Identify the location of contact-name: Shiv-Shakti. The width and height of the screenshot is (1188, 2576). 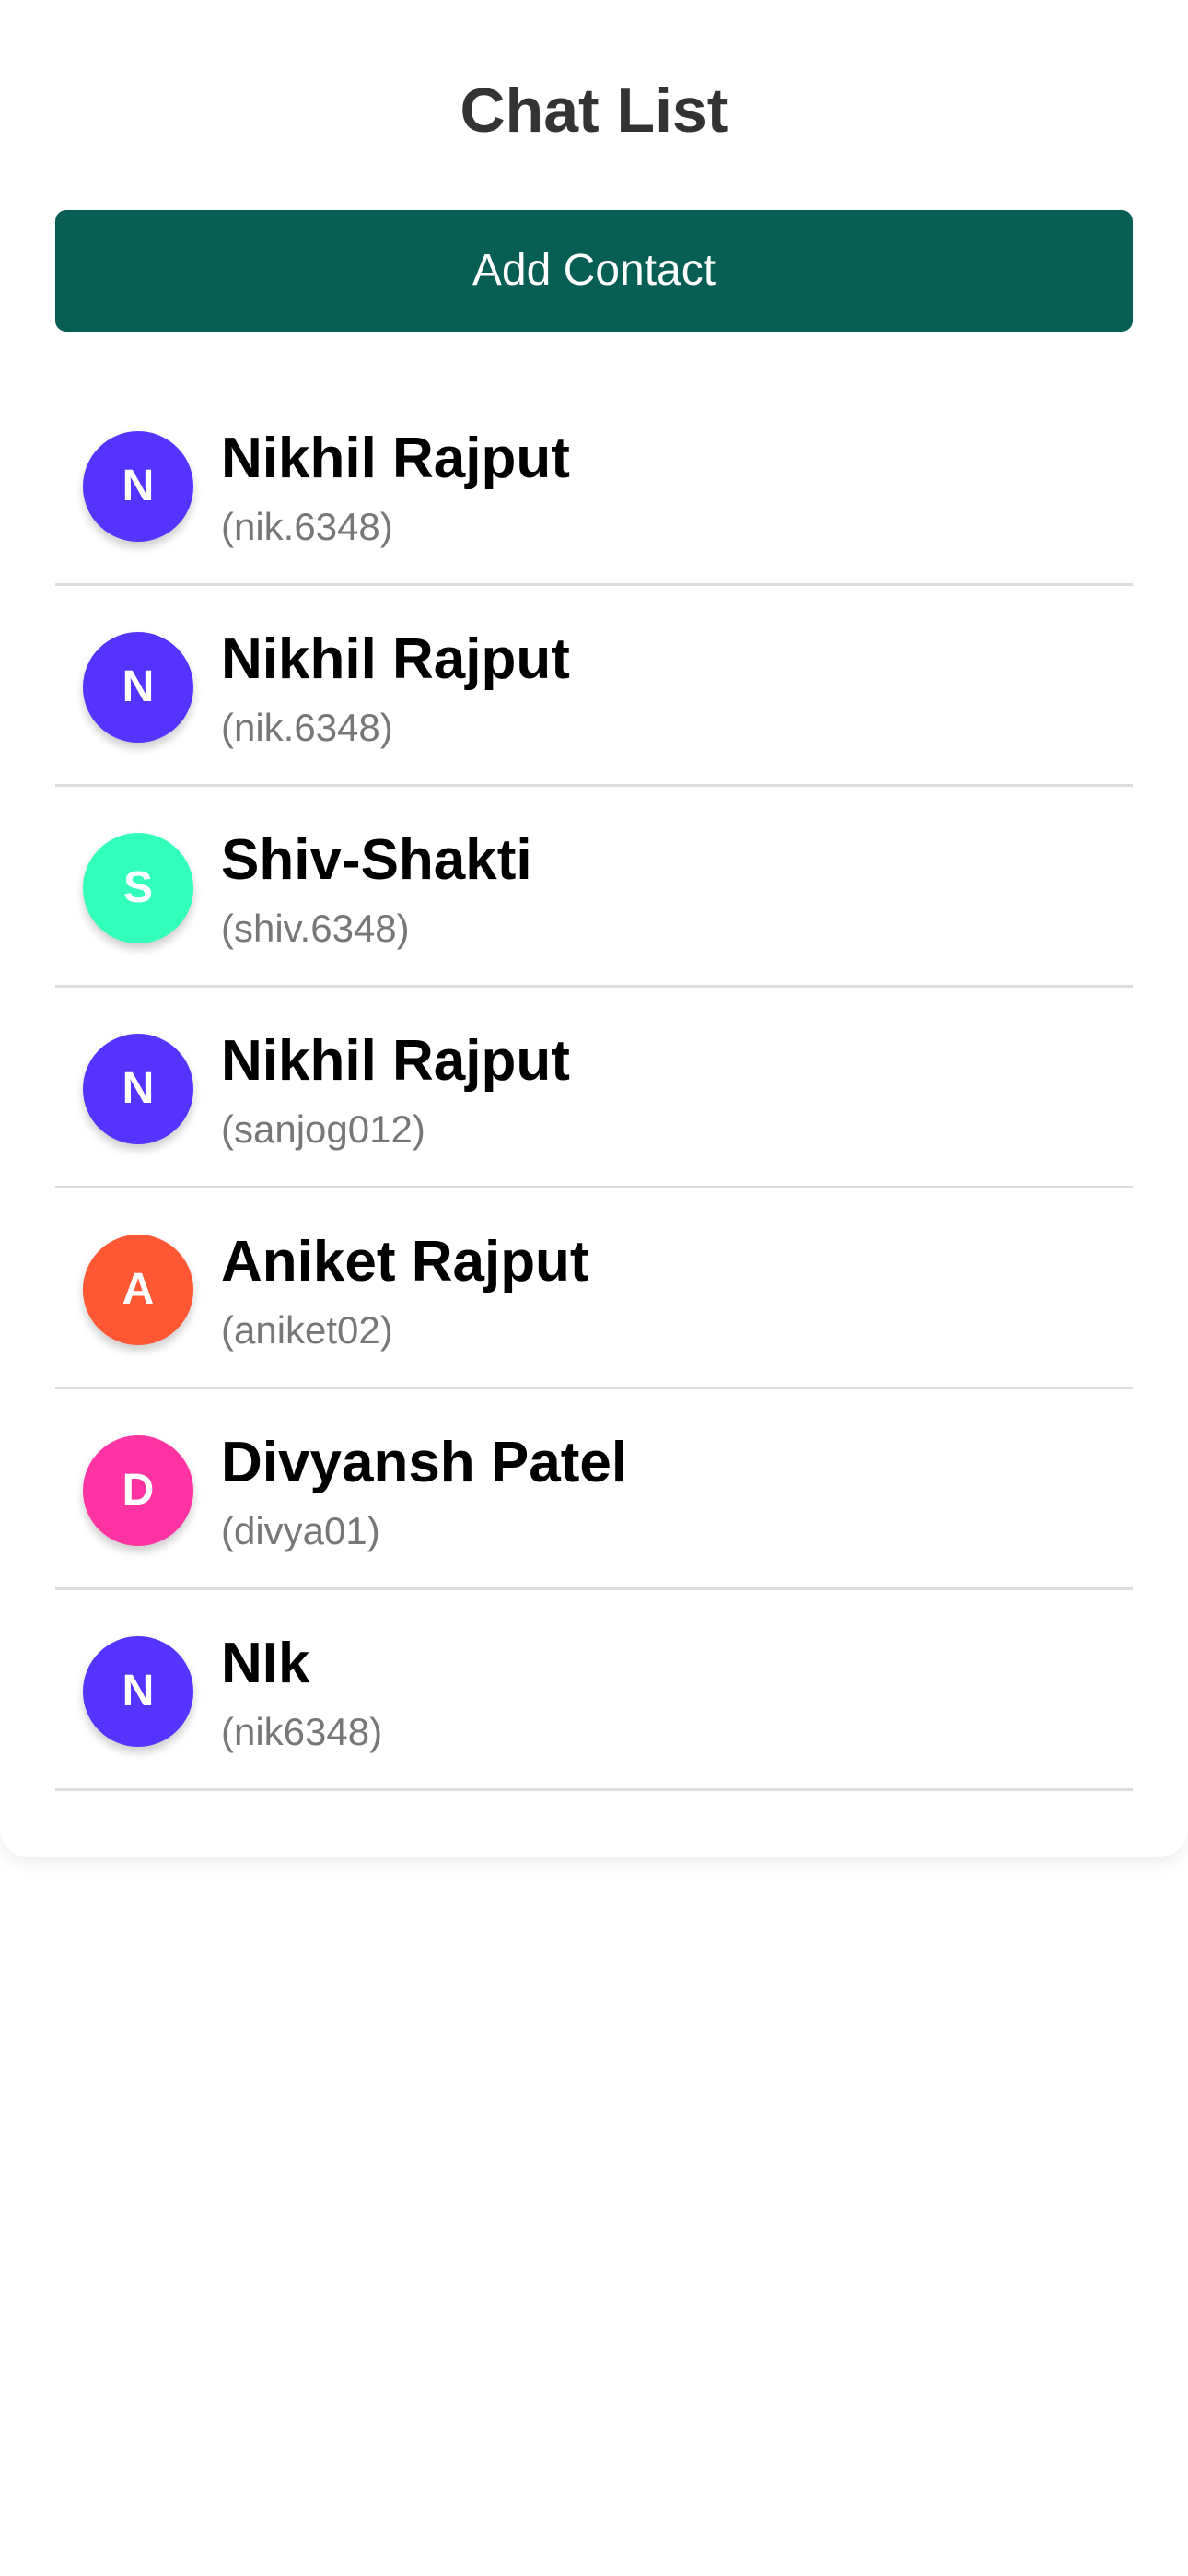
(376, 860).